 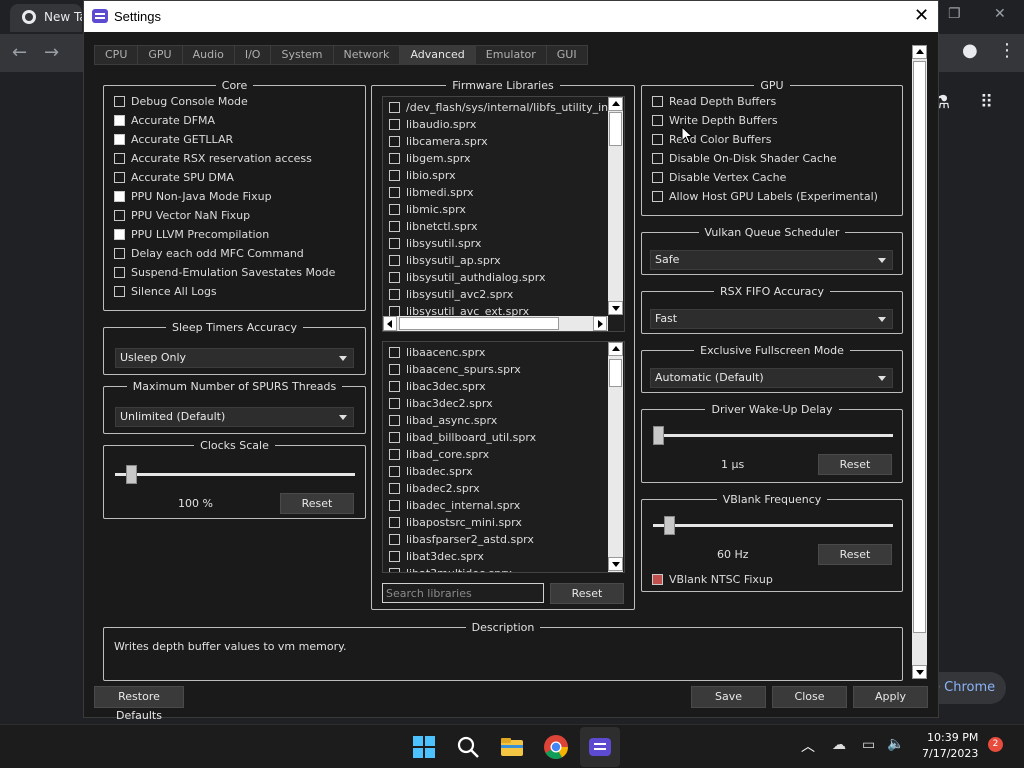 What do you see at coordinates (433, 226) in the screenshot?
I see `firmware-list-item: libnetctl.sprx` at bounding box center [433, 226].